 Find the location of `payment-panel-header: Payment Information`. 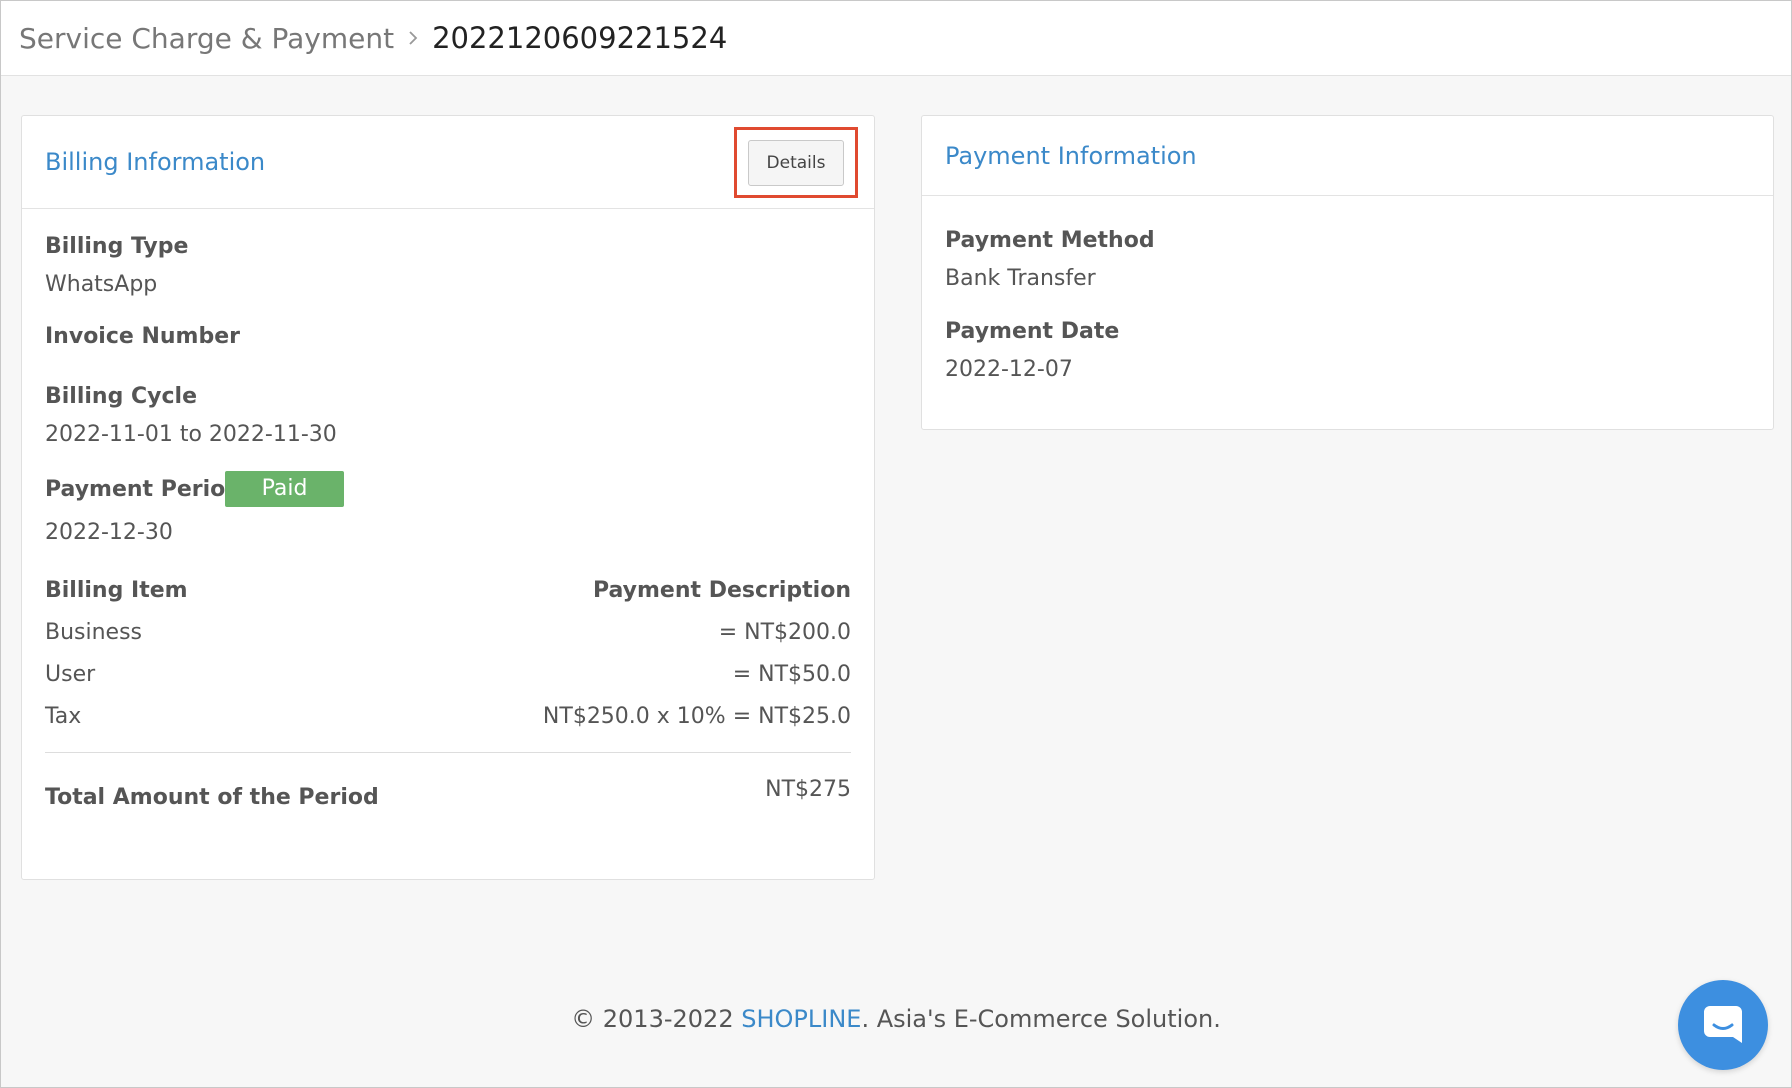

payment-panel-header: Payment Information is located at coordinates (1347, 156).